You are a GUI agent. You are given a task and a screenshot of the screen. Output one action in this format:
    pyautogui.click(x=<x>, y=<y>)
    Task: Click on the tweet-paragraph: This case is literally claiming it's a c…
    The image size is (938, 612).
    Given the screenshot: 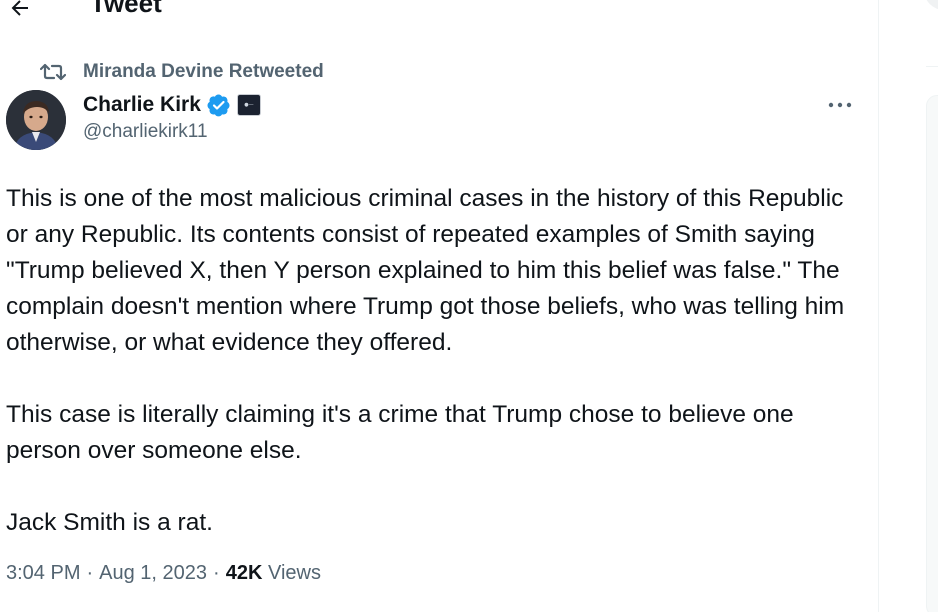 What is the action you would take?
    pyautogui.click(x=403, y=432)
    